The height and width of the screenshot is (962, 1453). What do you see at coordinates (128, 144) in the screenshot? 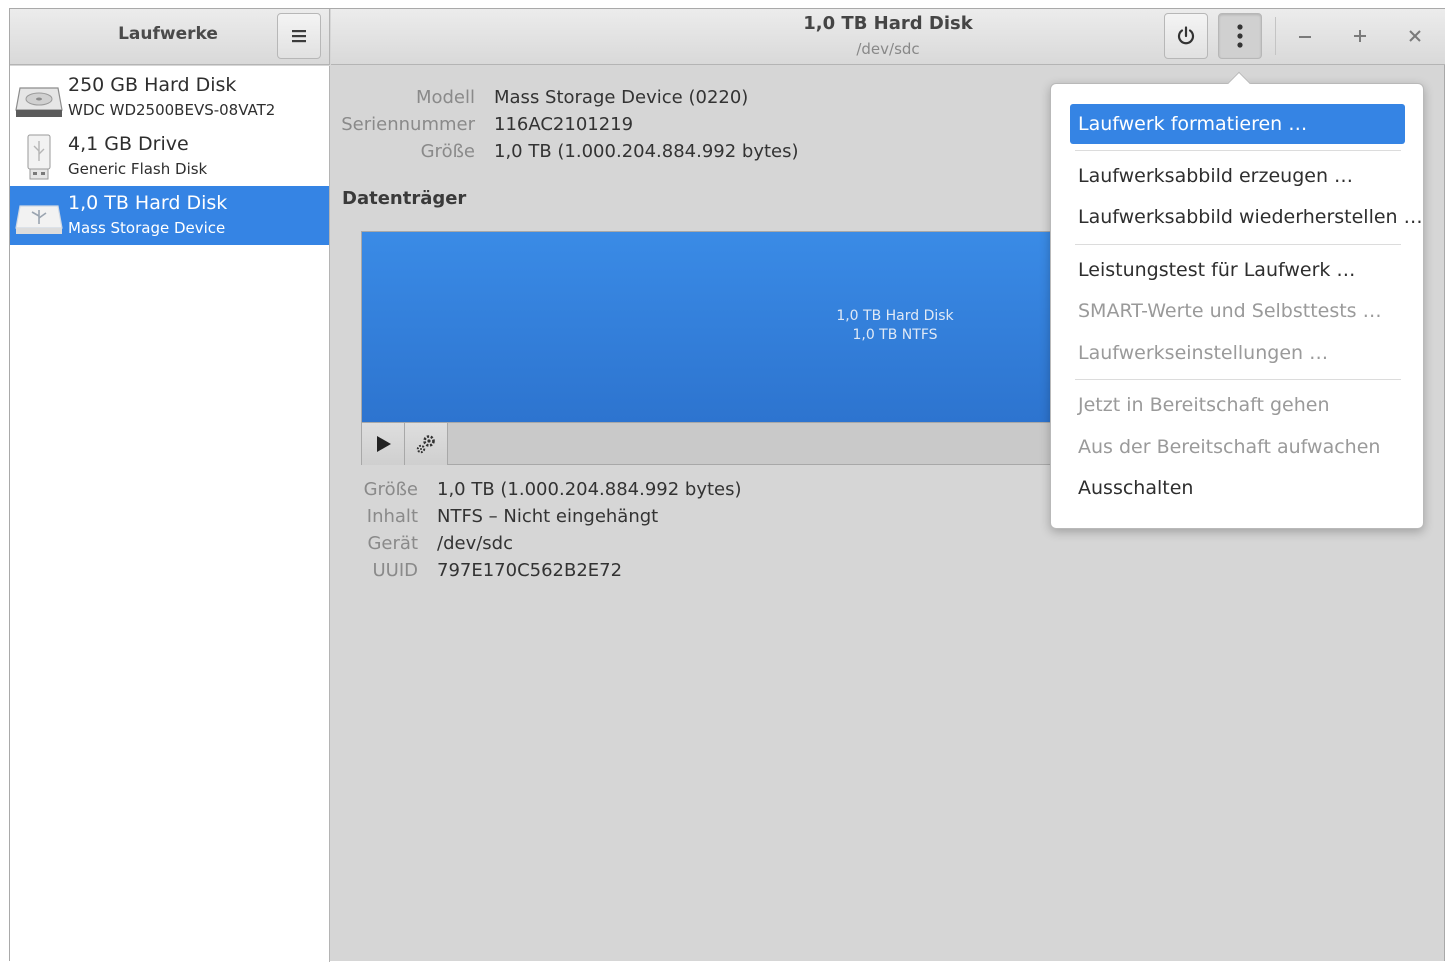
I see `drive-name: 4,1 GB Drive` at bounding box center [128, 144].